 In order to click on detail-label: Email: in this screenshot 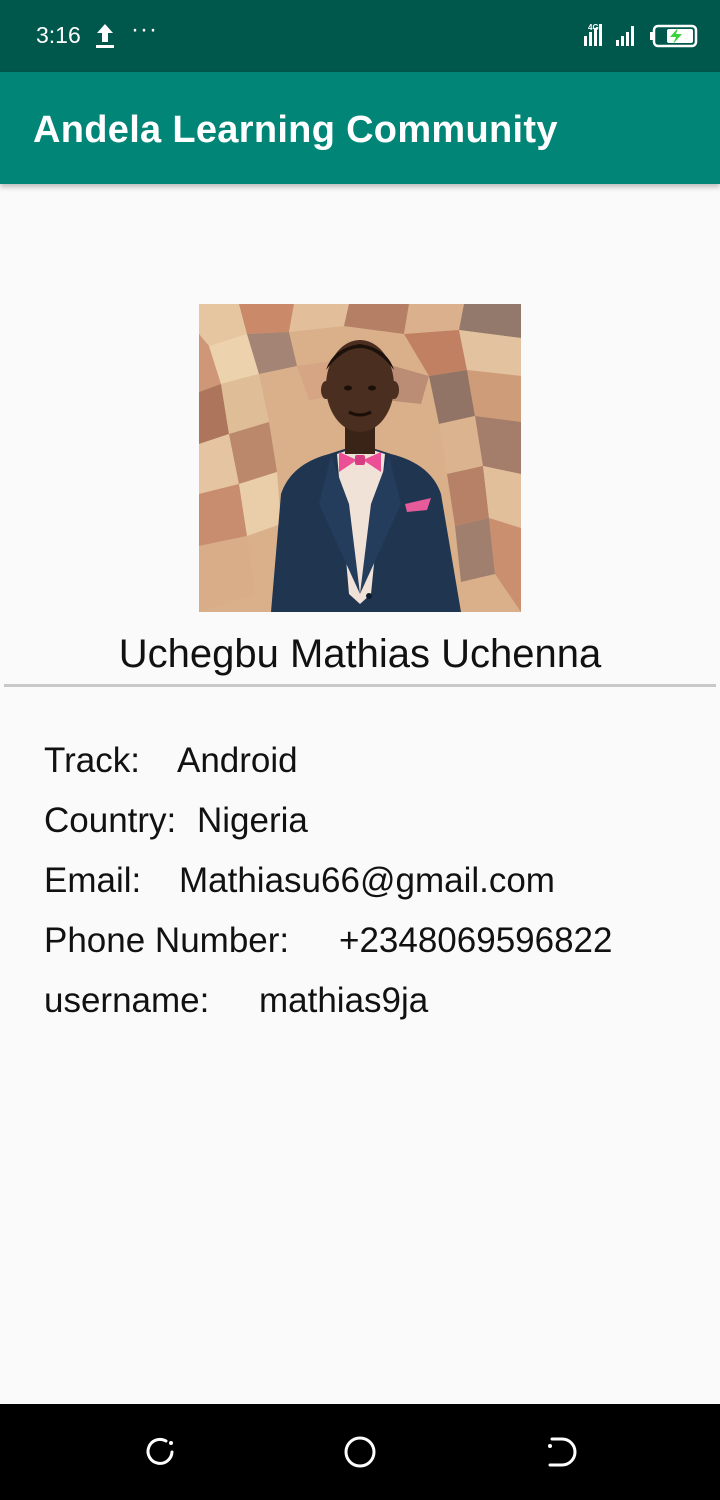, I will do `click(93, 880)`.